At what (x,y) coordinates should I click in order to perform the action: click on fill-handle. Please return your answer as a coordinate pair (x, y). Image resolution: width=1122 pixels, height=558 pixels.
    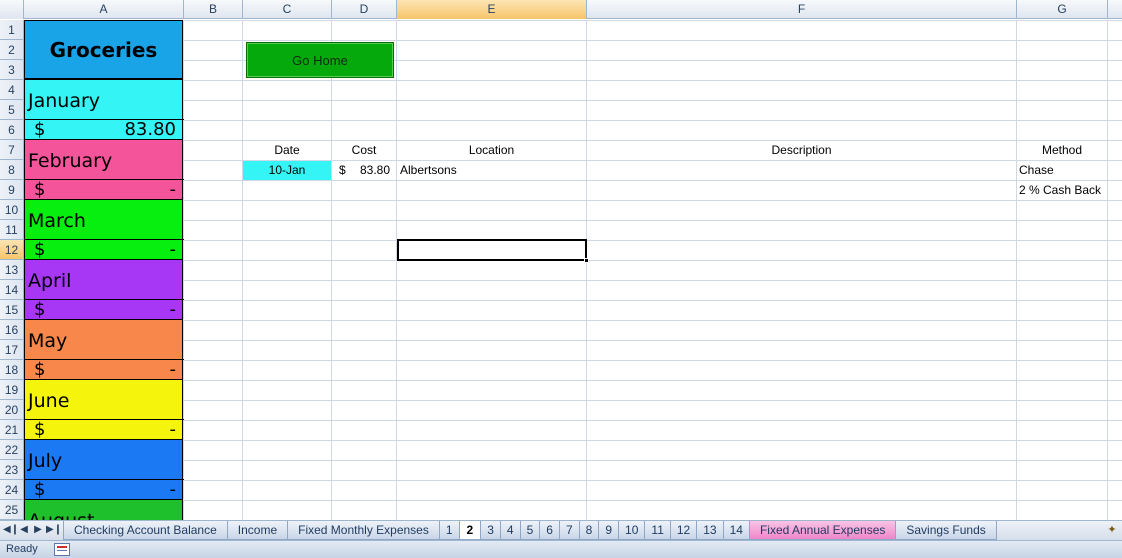
    Looking at the image, I should click on (586, 260).